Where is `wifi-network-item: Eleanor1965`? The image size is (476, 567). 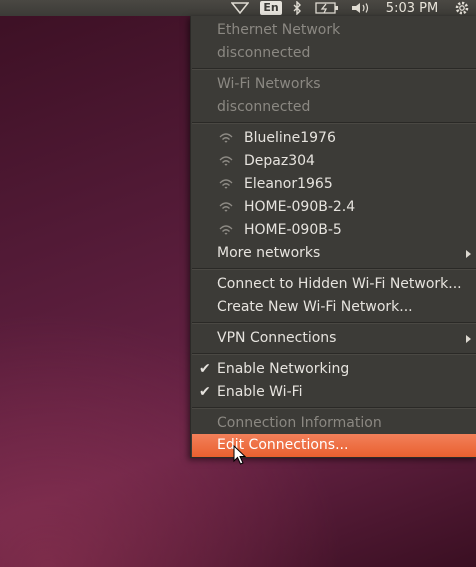
wifi-network-item: Eleanor1965 is located at coordinates (333, 184).